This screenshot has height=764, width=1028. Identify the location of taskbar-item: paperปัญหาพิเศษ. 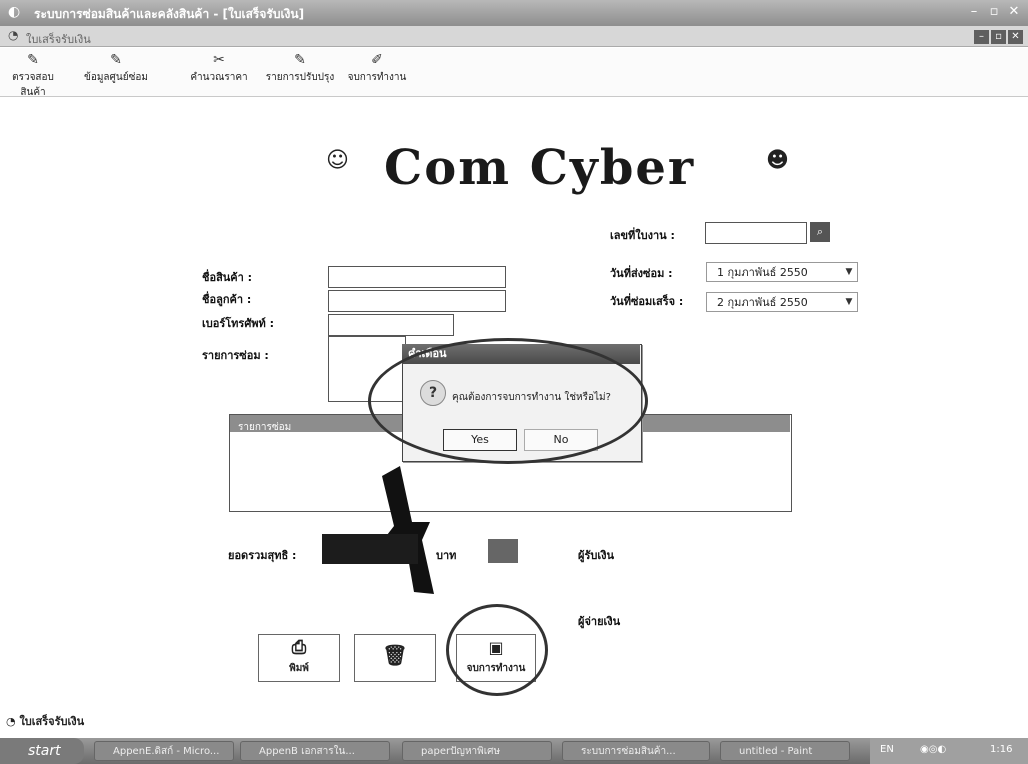
(477, 751).